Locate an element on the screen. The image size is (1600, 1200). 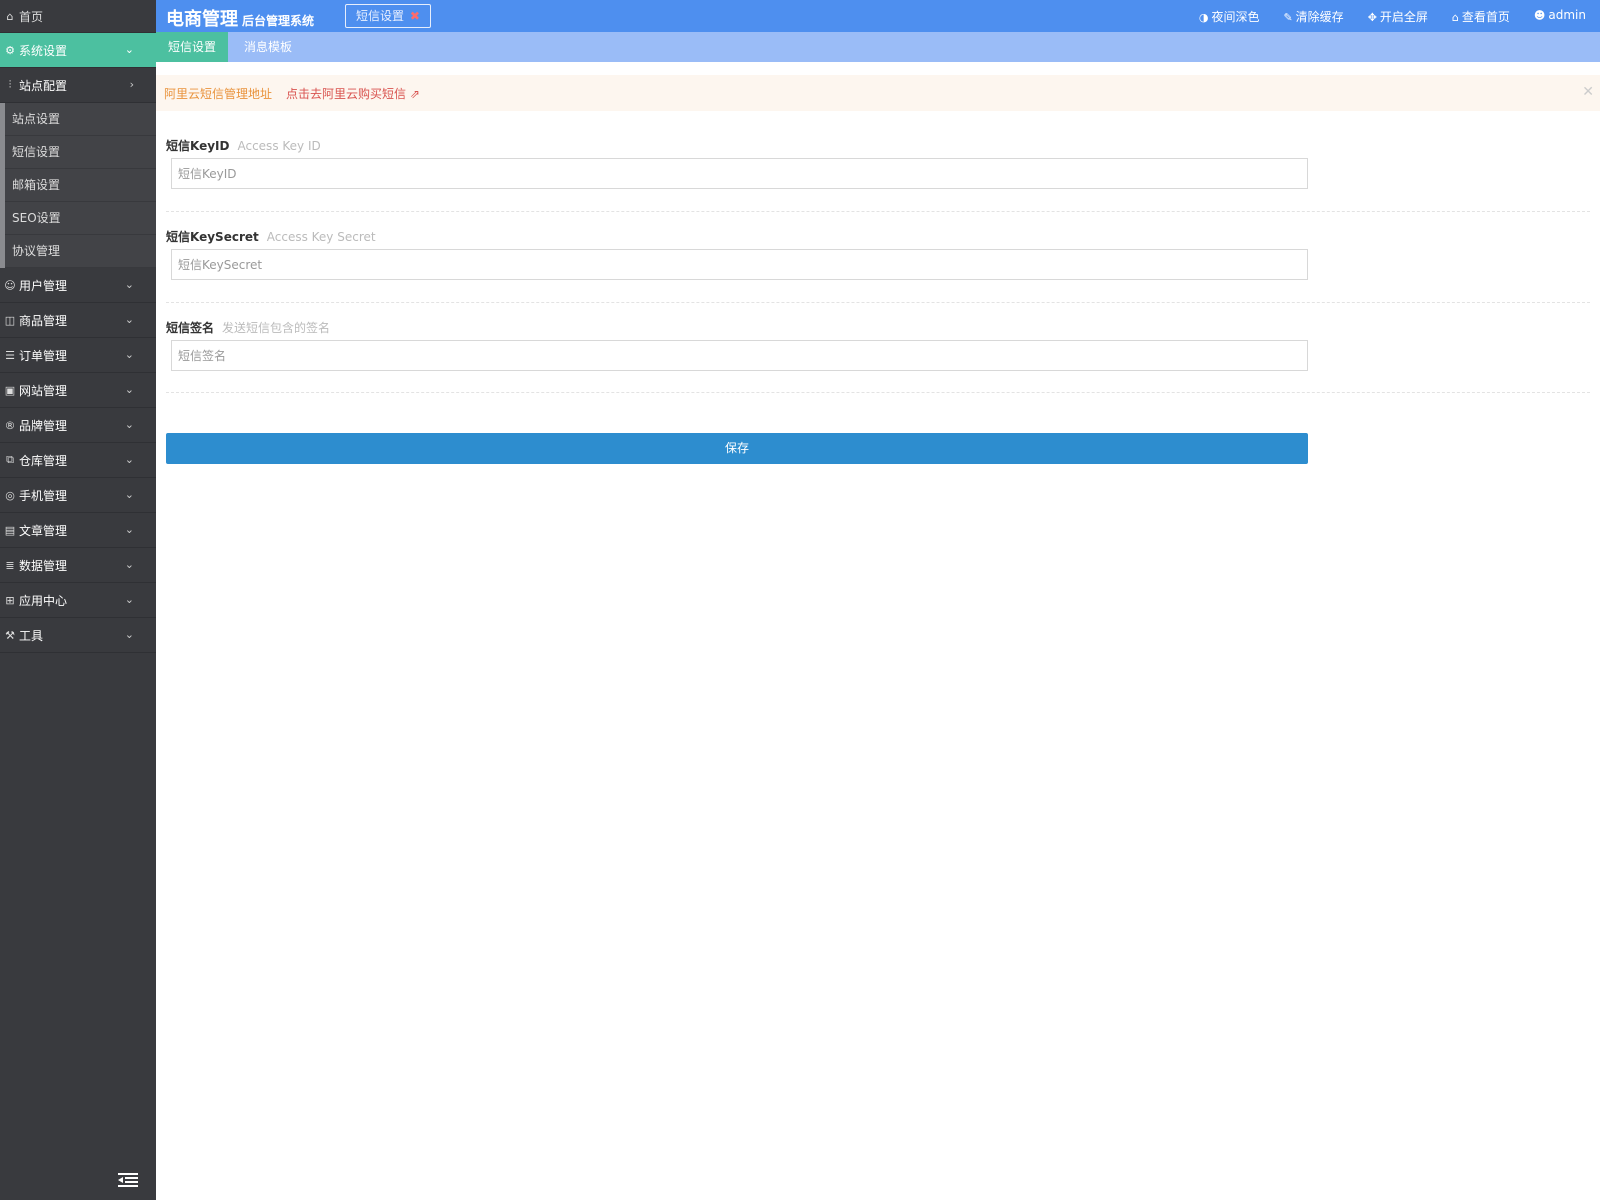
sidebar-item-label: 网站管理 is located at coordinates (43, 390).